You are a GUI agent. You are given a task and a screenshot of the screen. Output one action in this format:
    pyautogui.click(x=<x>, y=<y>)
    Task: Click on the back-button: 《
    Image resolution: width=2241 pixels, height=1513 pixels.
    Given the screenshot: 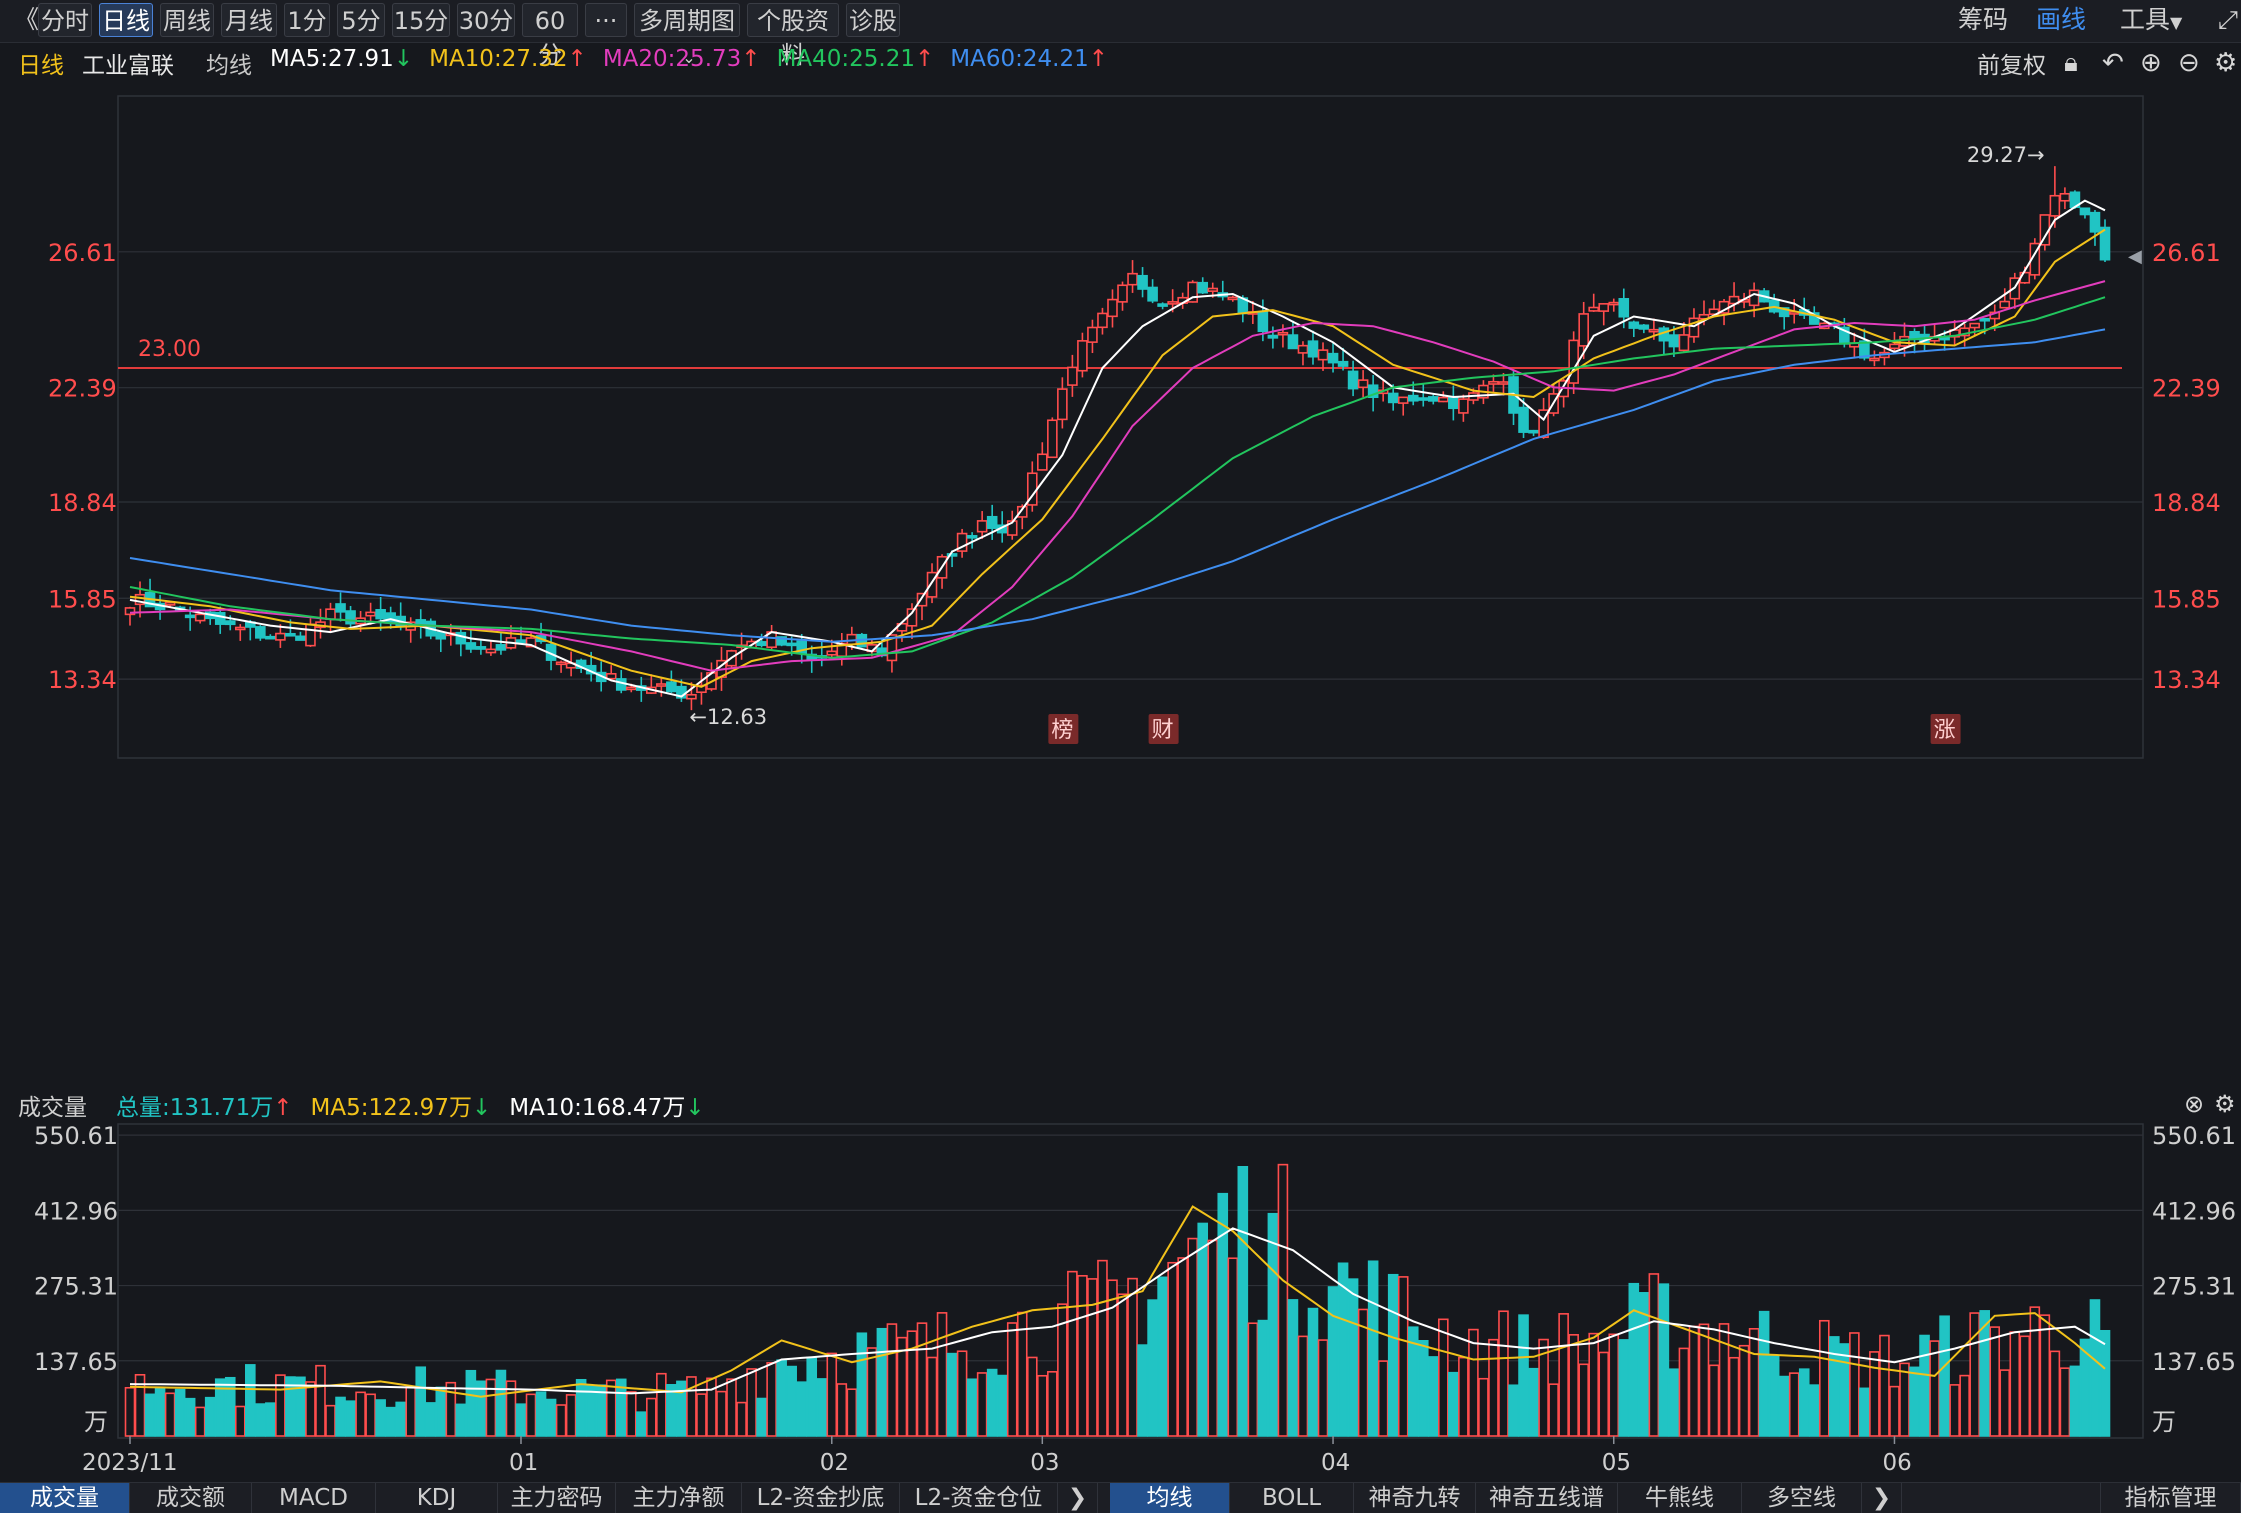 What is the action you would take?
    pyautogui.click(x=26, y=20)
    